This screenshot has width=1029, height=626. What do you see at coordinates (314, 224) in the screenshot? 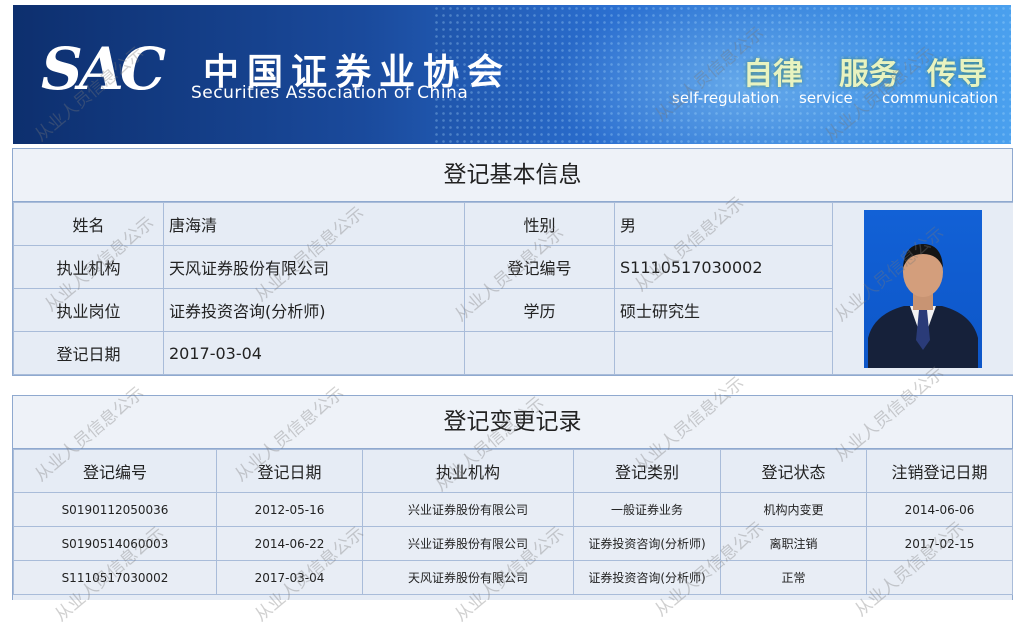
I see `name-value: 唐海清` at bounding box center [314, 224].